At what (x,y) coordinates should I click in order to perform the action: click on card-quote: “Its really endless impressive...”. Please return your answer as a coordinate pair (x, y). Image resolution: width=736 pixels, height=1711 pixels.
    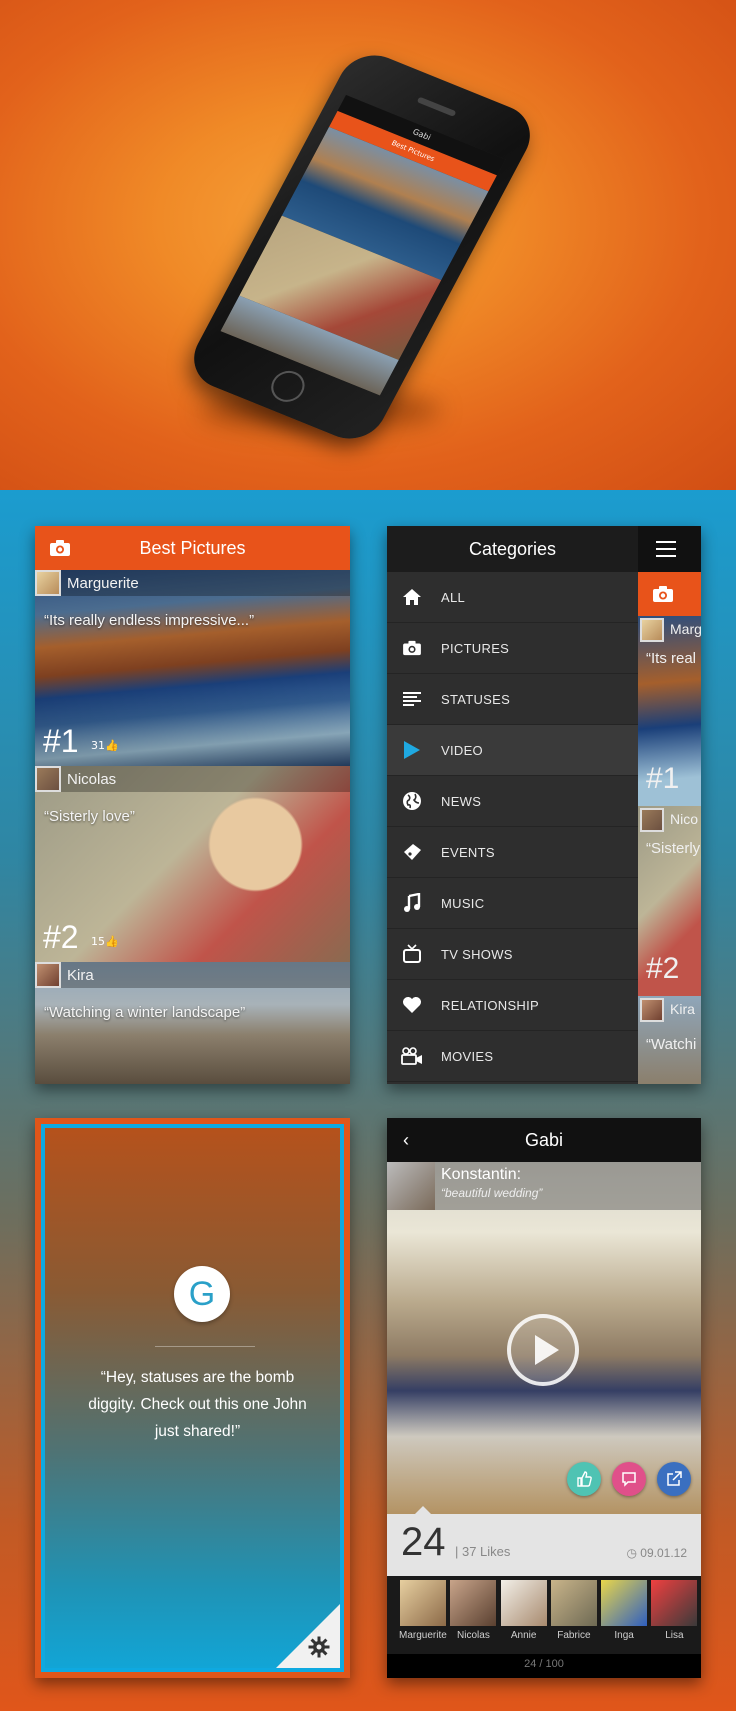
    Looking at the image, I should click on (149, 620).